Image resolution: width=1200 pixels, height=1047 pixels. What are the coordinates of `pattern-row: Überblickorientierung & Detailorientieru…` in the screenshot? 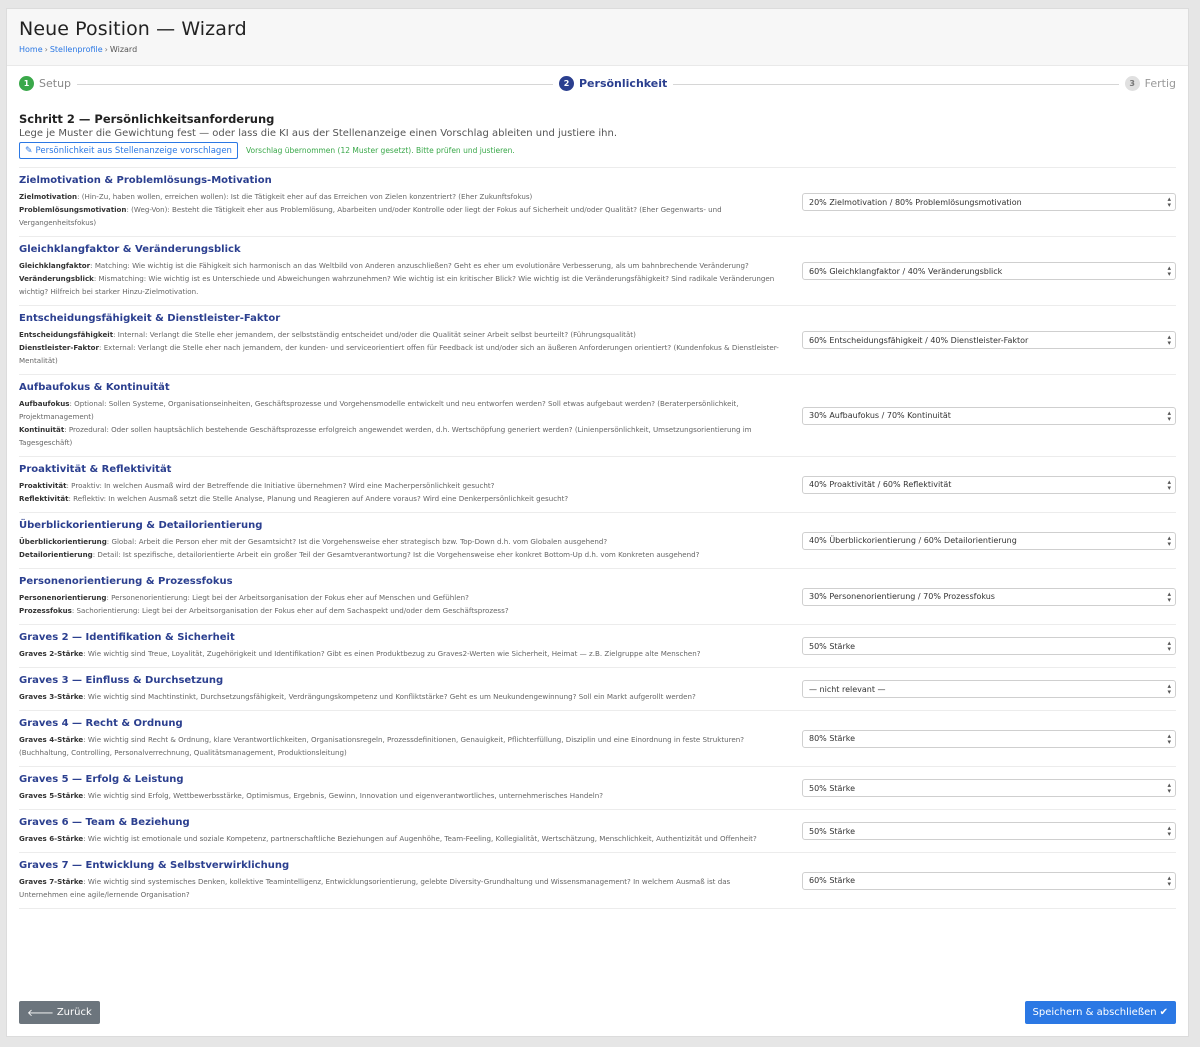 It's located at (597, 541).